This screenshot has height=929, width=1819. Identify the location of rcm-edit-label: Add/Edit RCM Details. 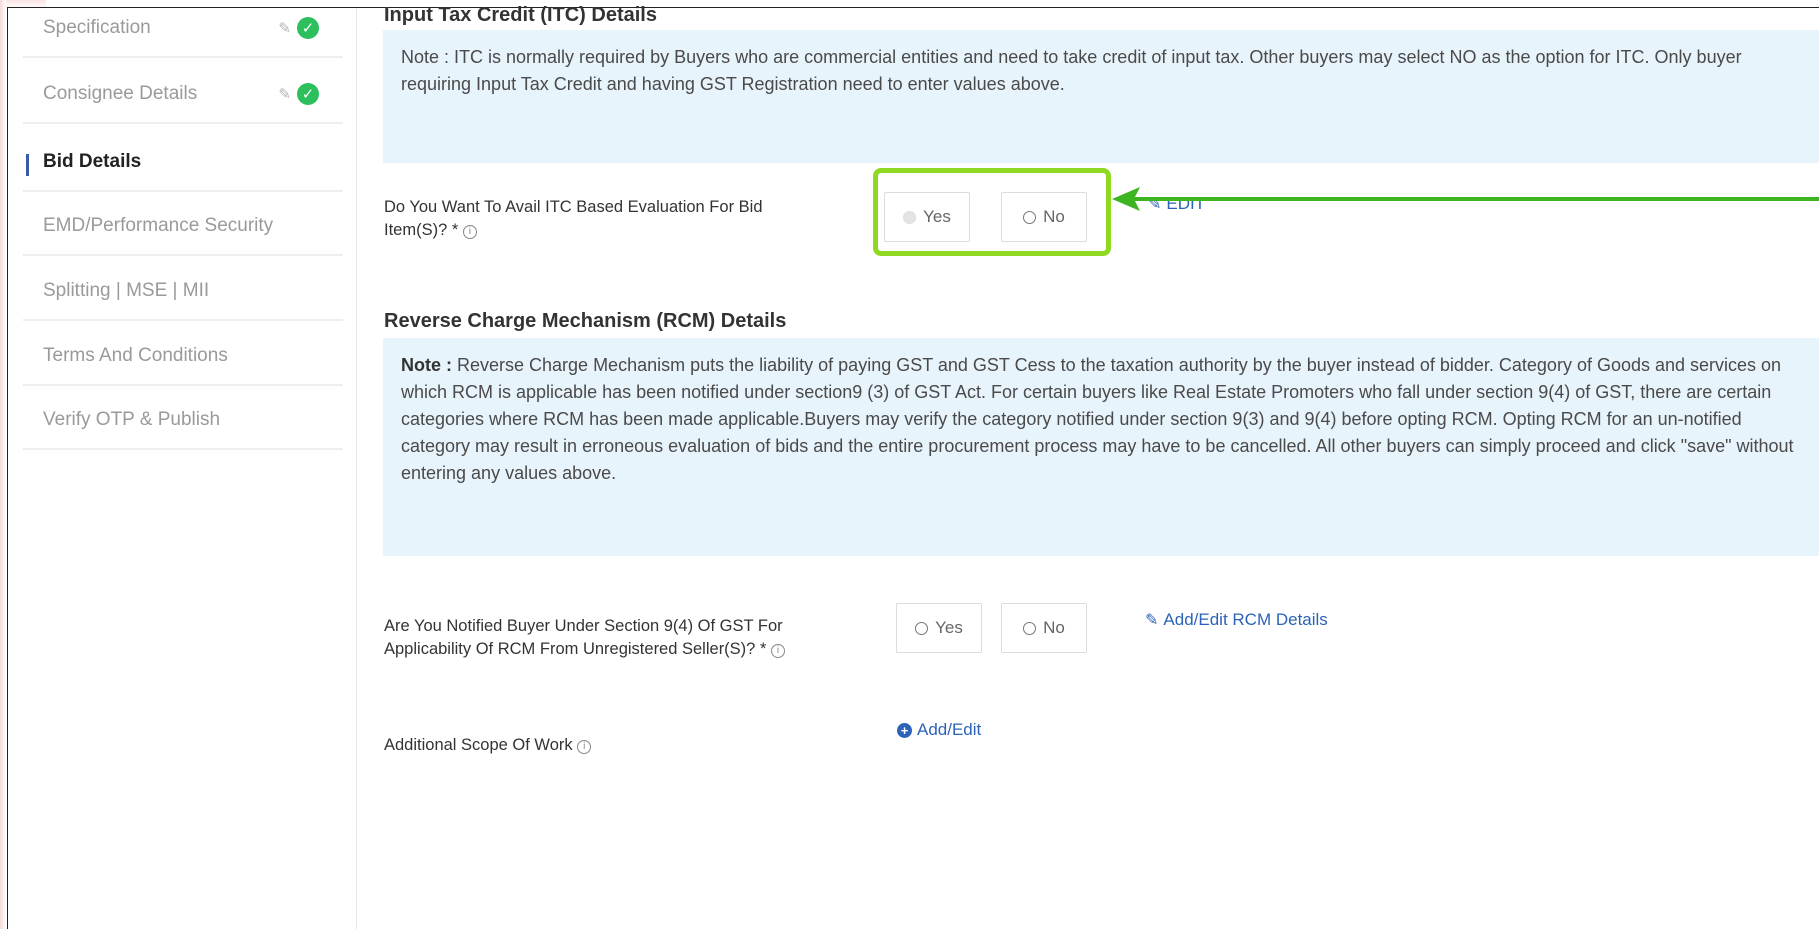
(1245, 619).